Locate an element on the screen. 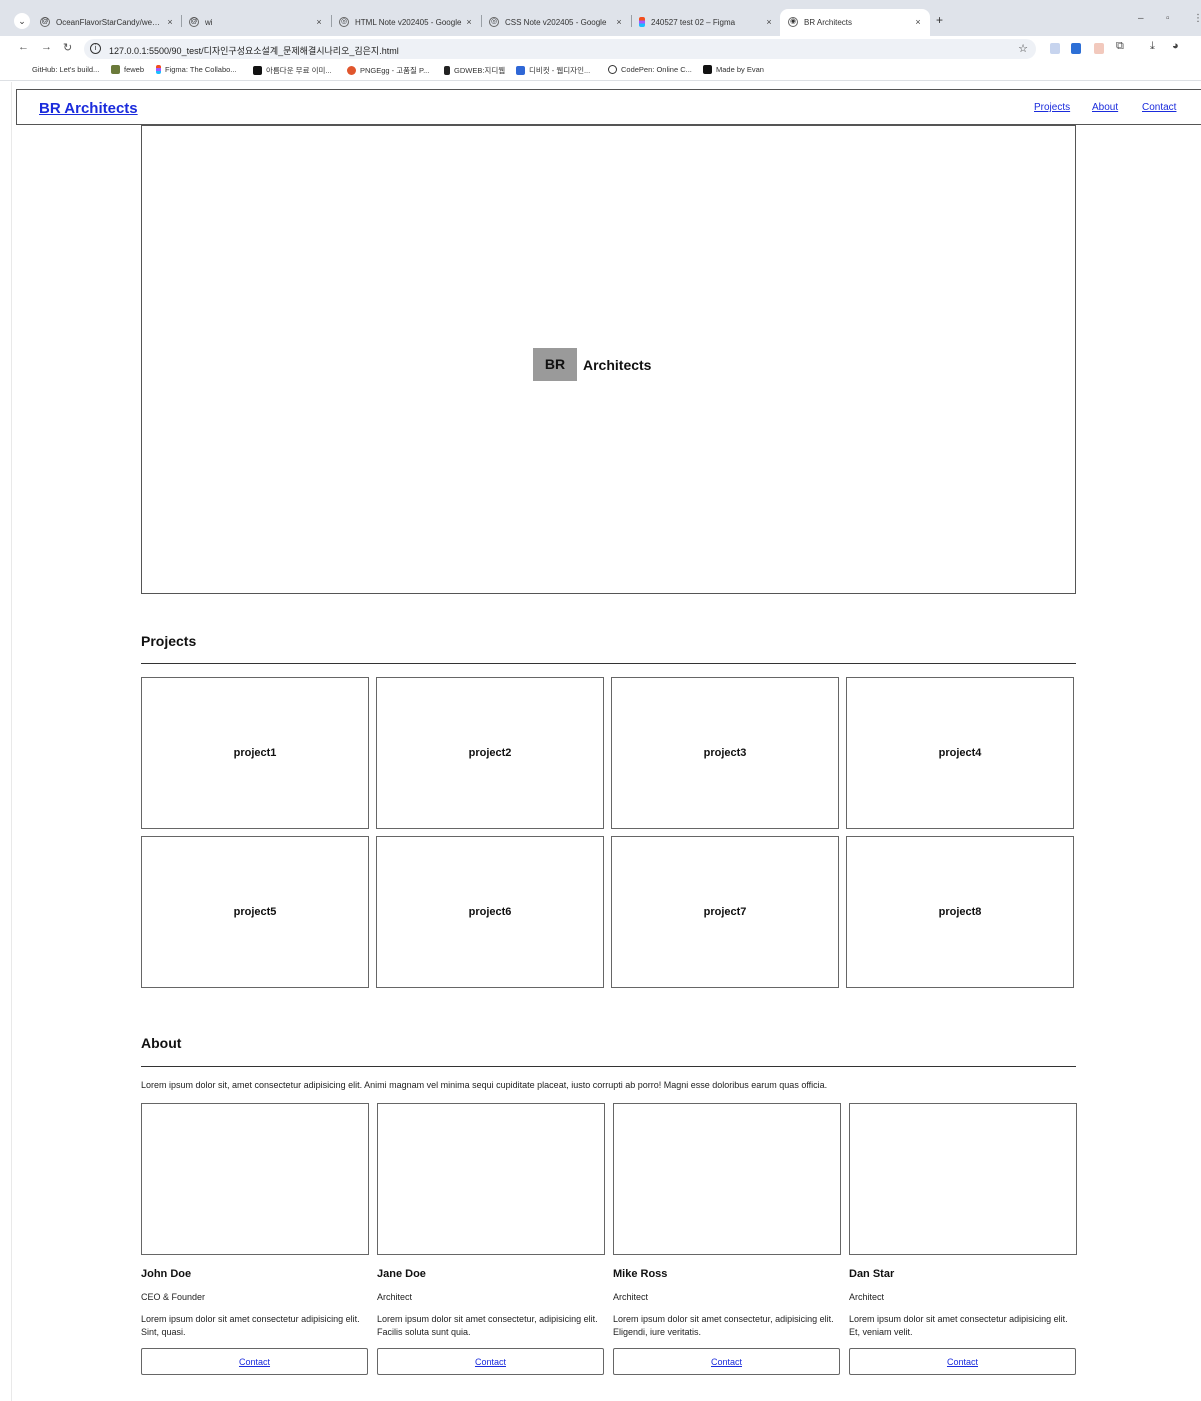 The width and height of the screenshot is (1201, 1401). browser-tab: 240527 test 02 – Figma × is located at coordinates (707, 22).